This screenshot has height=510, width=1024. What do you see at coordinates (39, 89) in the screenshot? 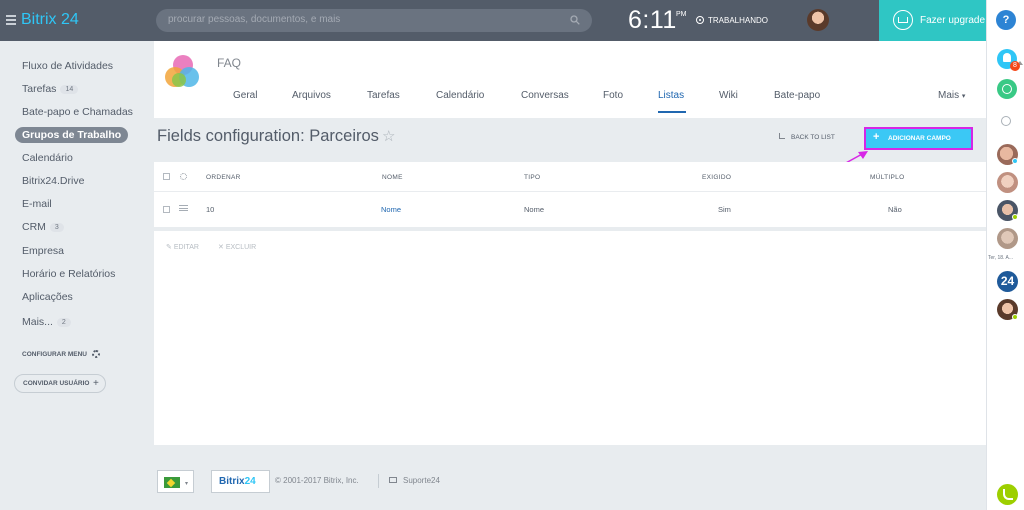
I see `menu-item-label: Tarefas` at bounding box center [39, 89].